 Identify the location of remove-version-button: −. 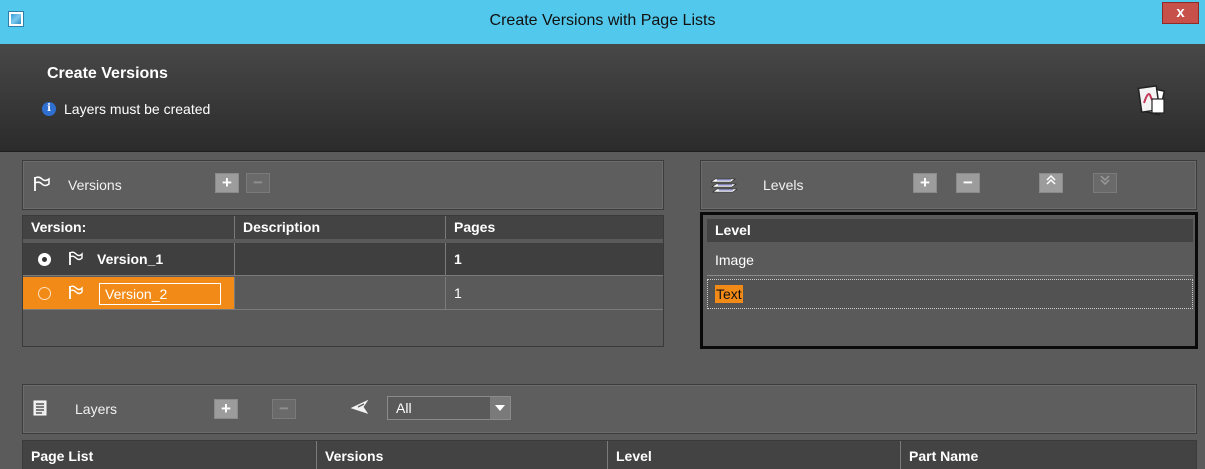
(258, 183).